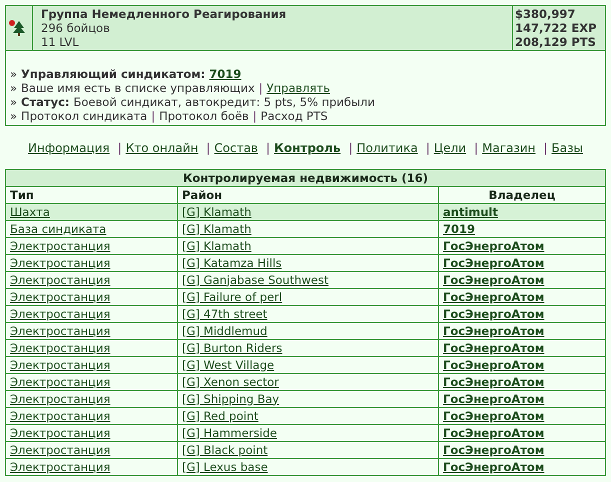  What do you see at coordinates (60, 42) in the screenshot?
I see `syndicate-level: 11 LVL` at bounding box center [60, 42].